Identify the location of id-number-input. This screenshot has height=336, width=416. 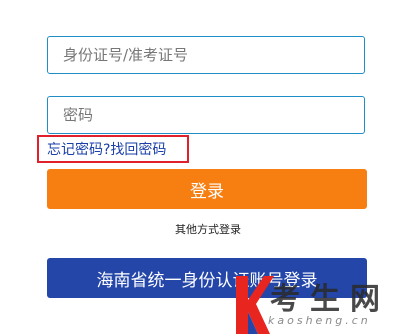
(206, 55).